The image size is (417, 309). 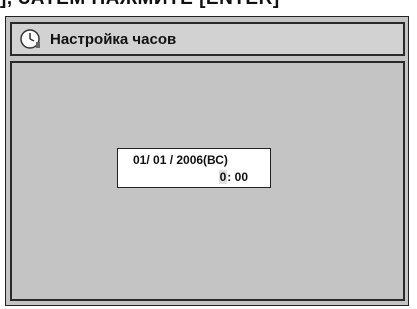 What do you see at coordinates (183, 177) in the screenshot?
I see `time-value: 0: 00` at bounding box center [183, 177].